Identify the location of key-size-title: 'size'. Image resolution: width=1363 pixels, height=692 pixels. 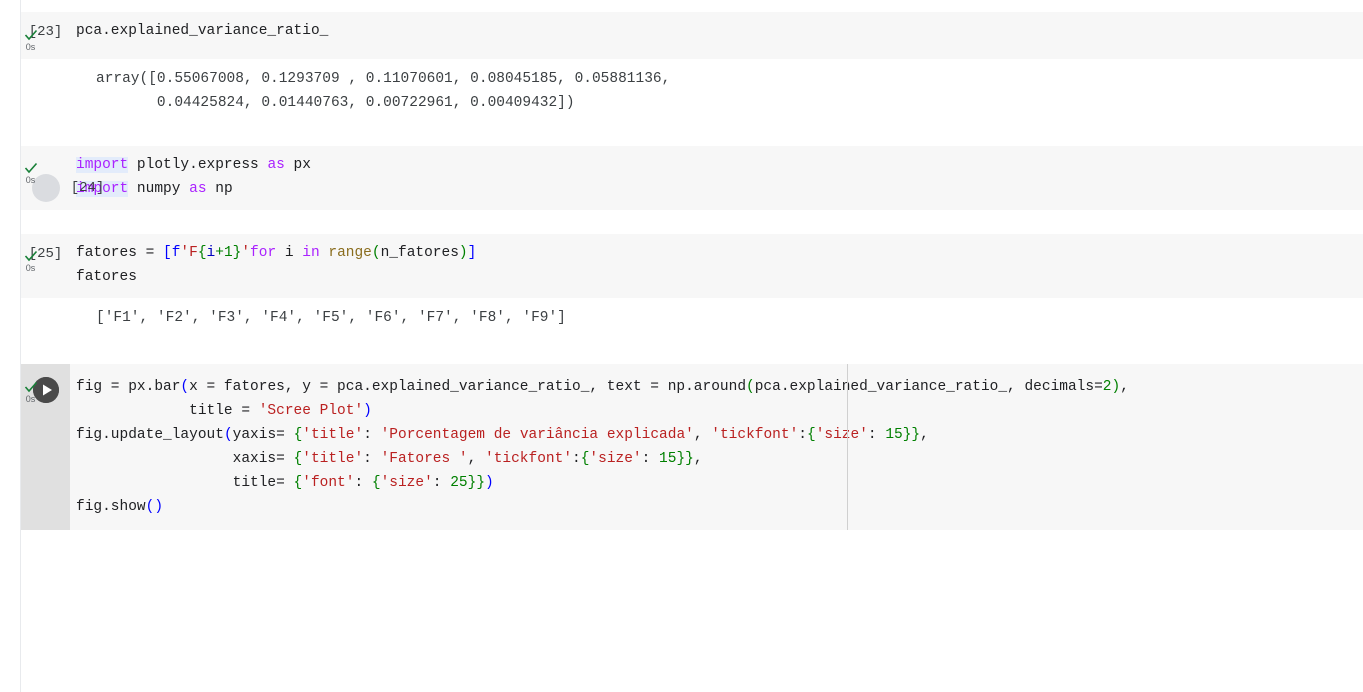
(406, 483).